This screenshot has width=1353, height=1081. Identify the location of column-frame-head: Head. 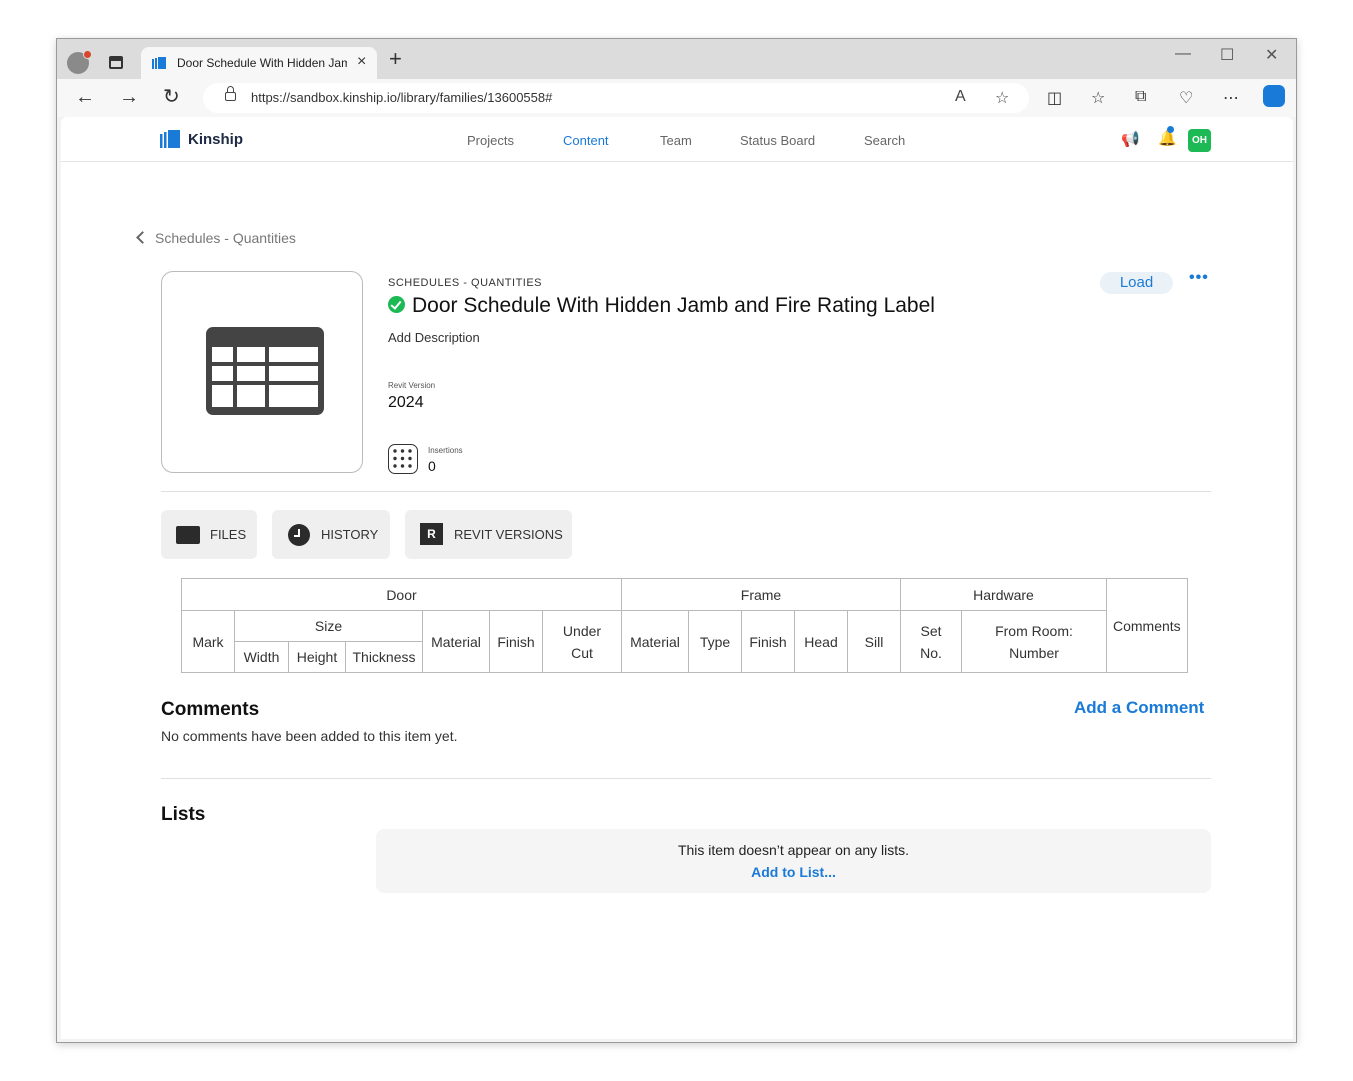
(821, 641).